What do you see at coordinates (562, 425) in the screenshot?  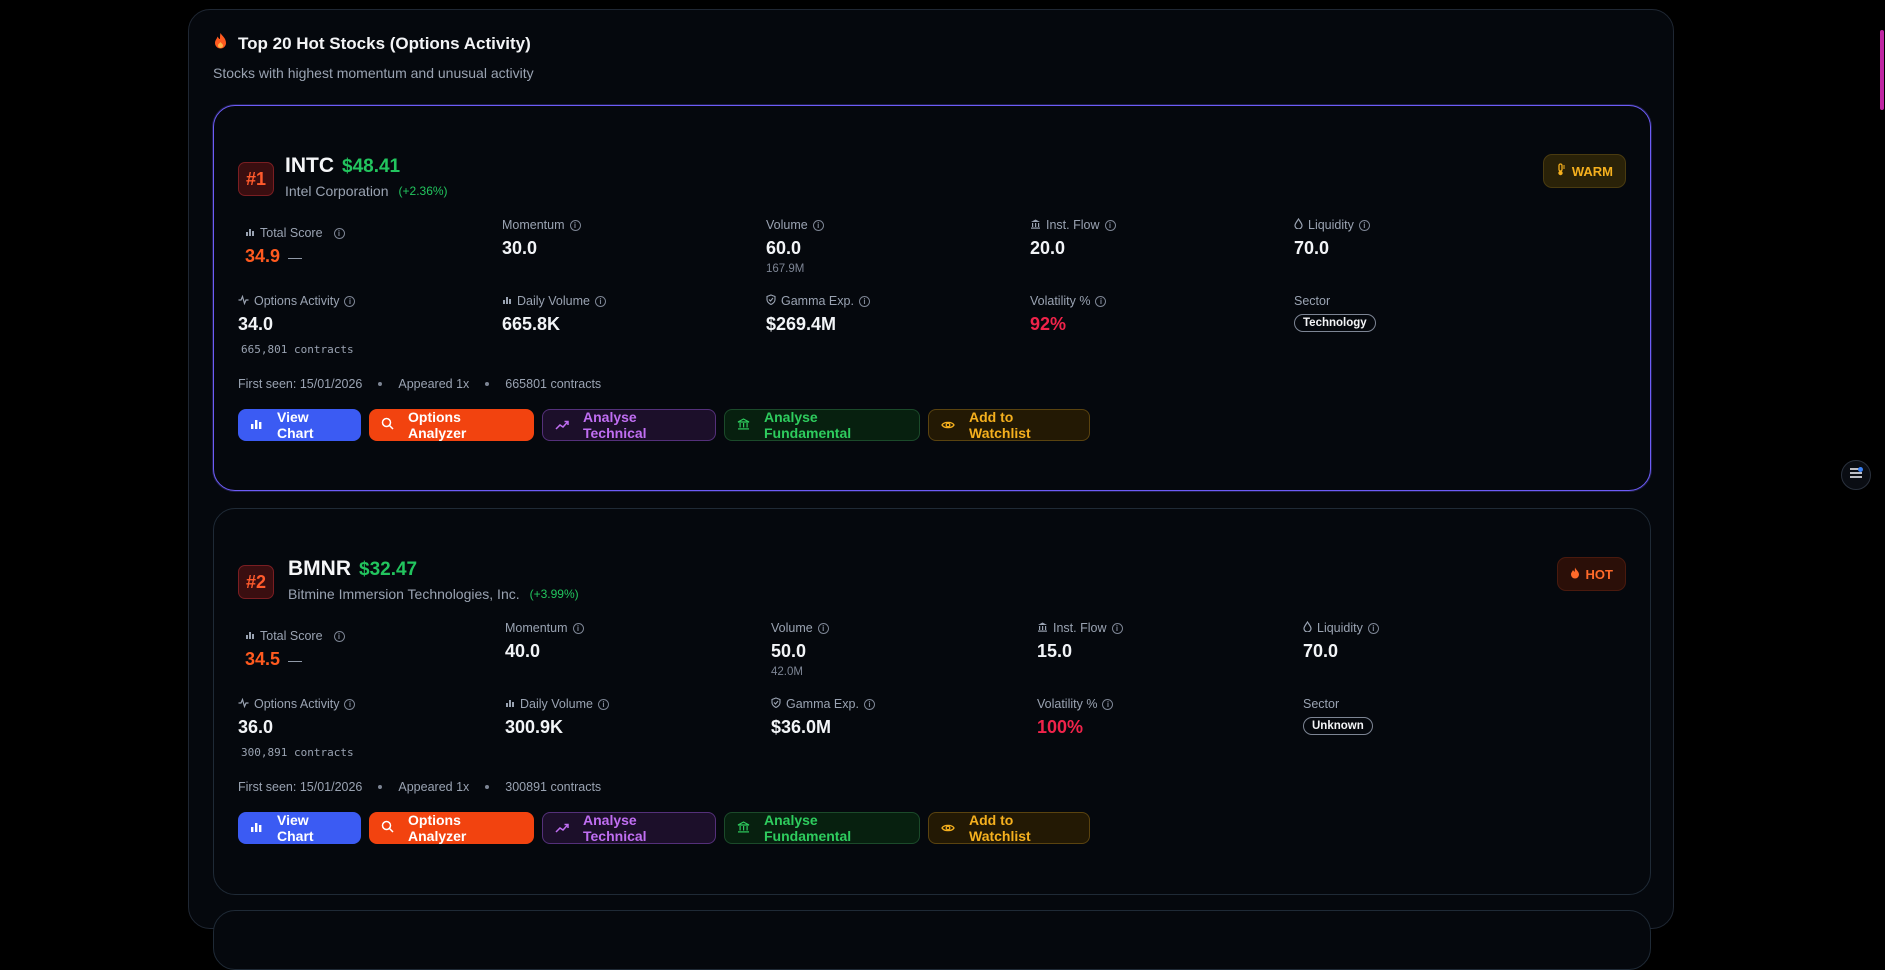 I see `trending-up-icon` at bounding box center [562, 425].